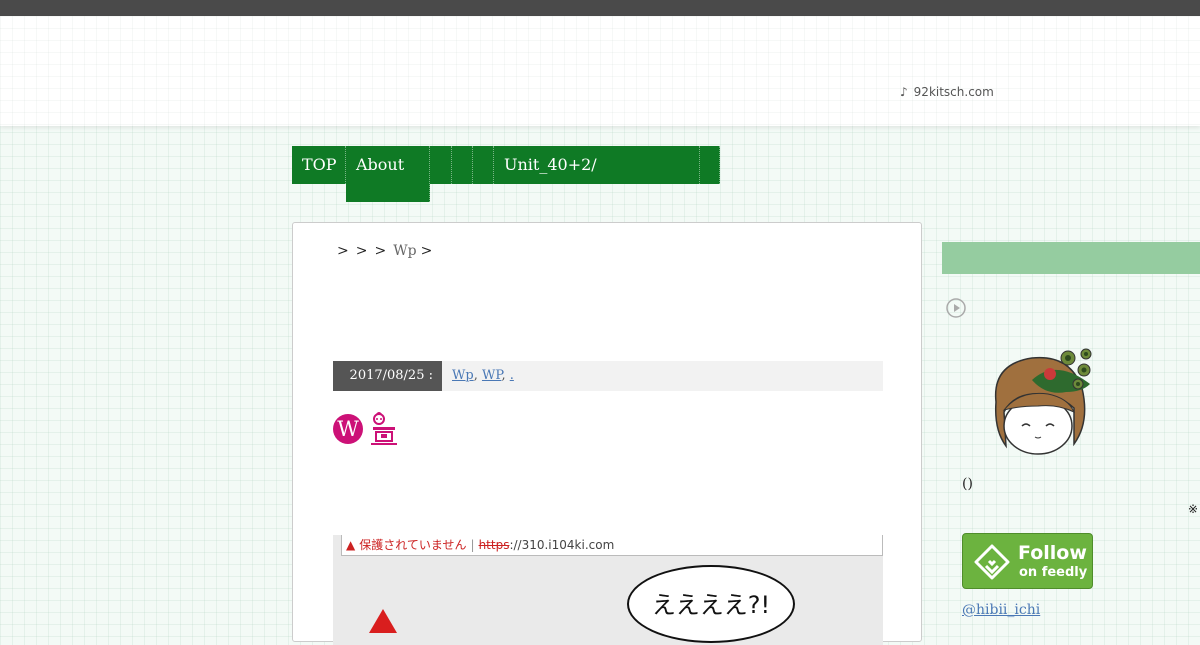 The width and height of the screenshot is (1200, 645). What do you see at coordinates (1071, 258) in the screenshot?
I see `sidebar-heading-band` at bounding box center [1071, 258].